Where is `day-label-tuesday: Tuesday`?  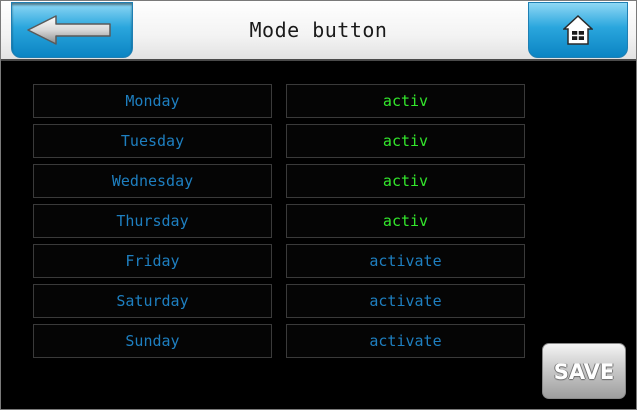 day-label-tuesday: Tuesday is located at coordinates (152, 141).